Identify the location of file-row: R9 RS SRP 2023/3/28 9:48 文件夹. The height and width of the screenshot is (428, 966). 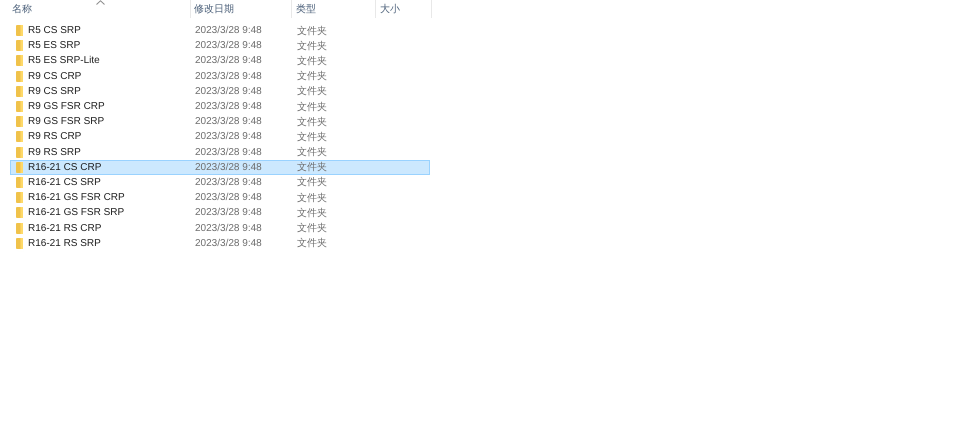
(220, 152).